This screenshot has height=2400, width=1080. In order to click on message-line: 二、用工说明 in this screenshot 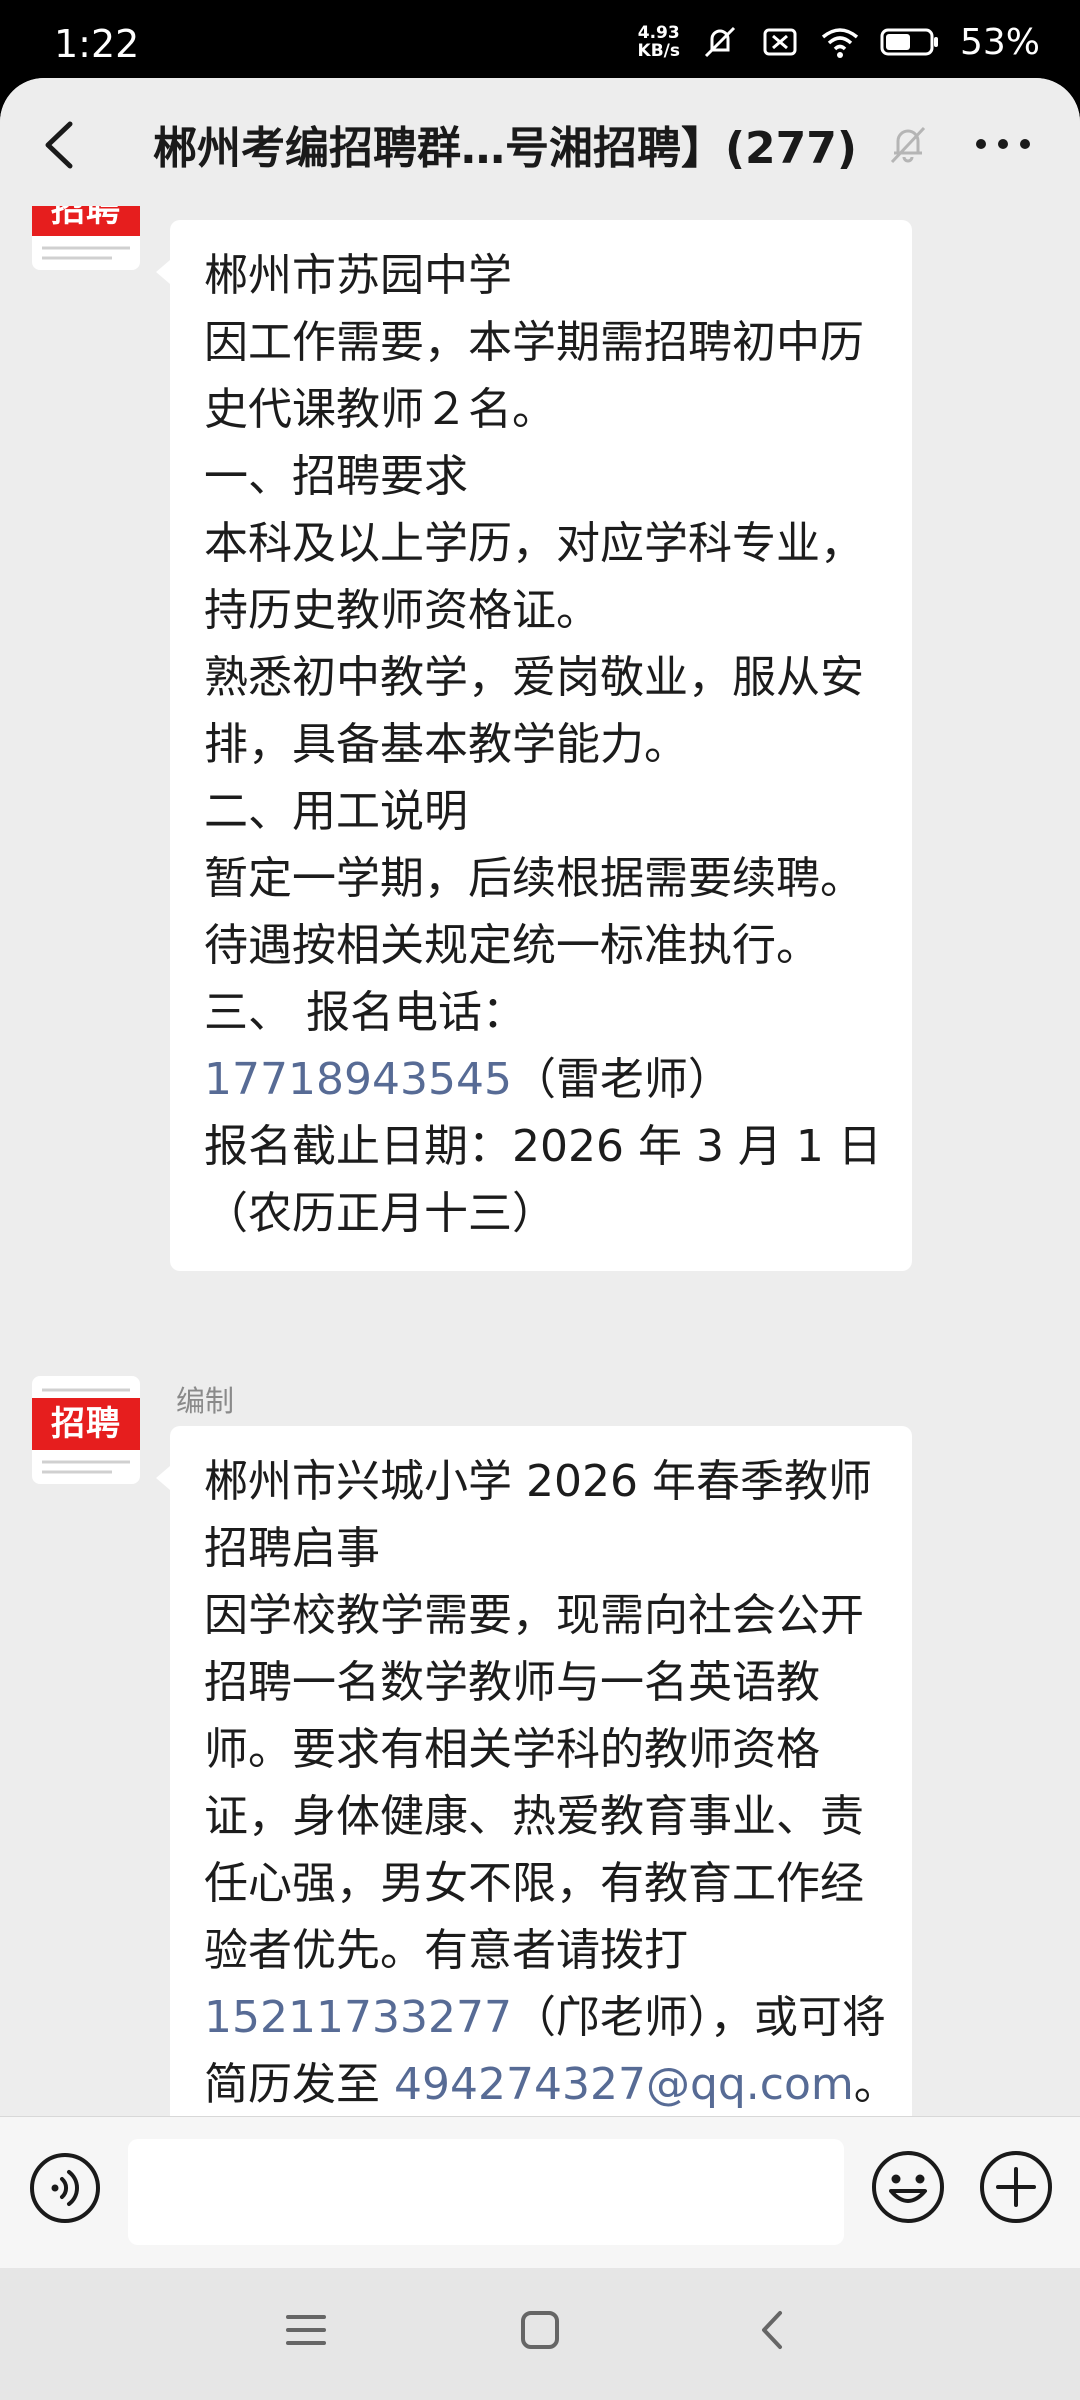, I will do `click(540, 811)`.